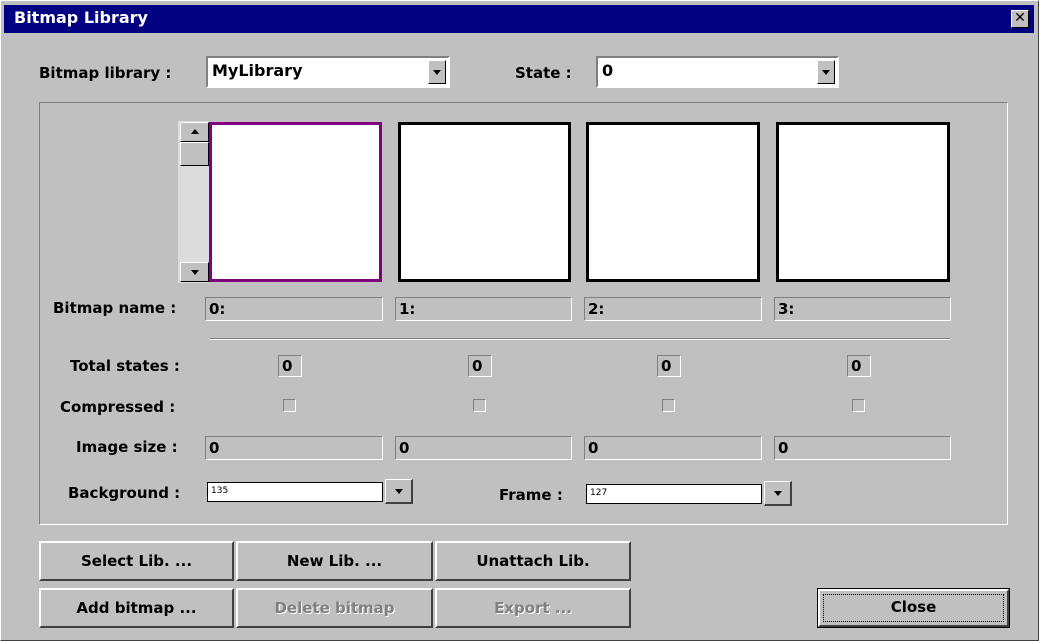  Describe the element at coordinates (118, 407) in the screenshot. I see `compressed-label: Compressed :` at that location.